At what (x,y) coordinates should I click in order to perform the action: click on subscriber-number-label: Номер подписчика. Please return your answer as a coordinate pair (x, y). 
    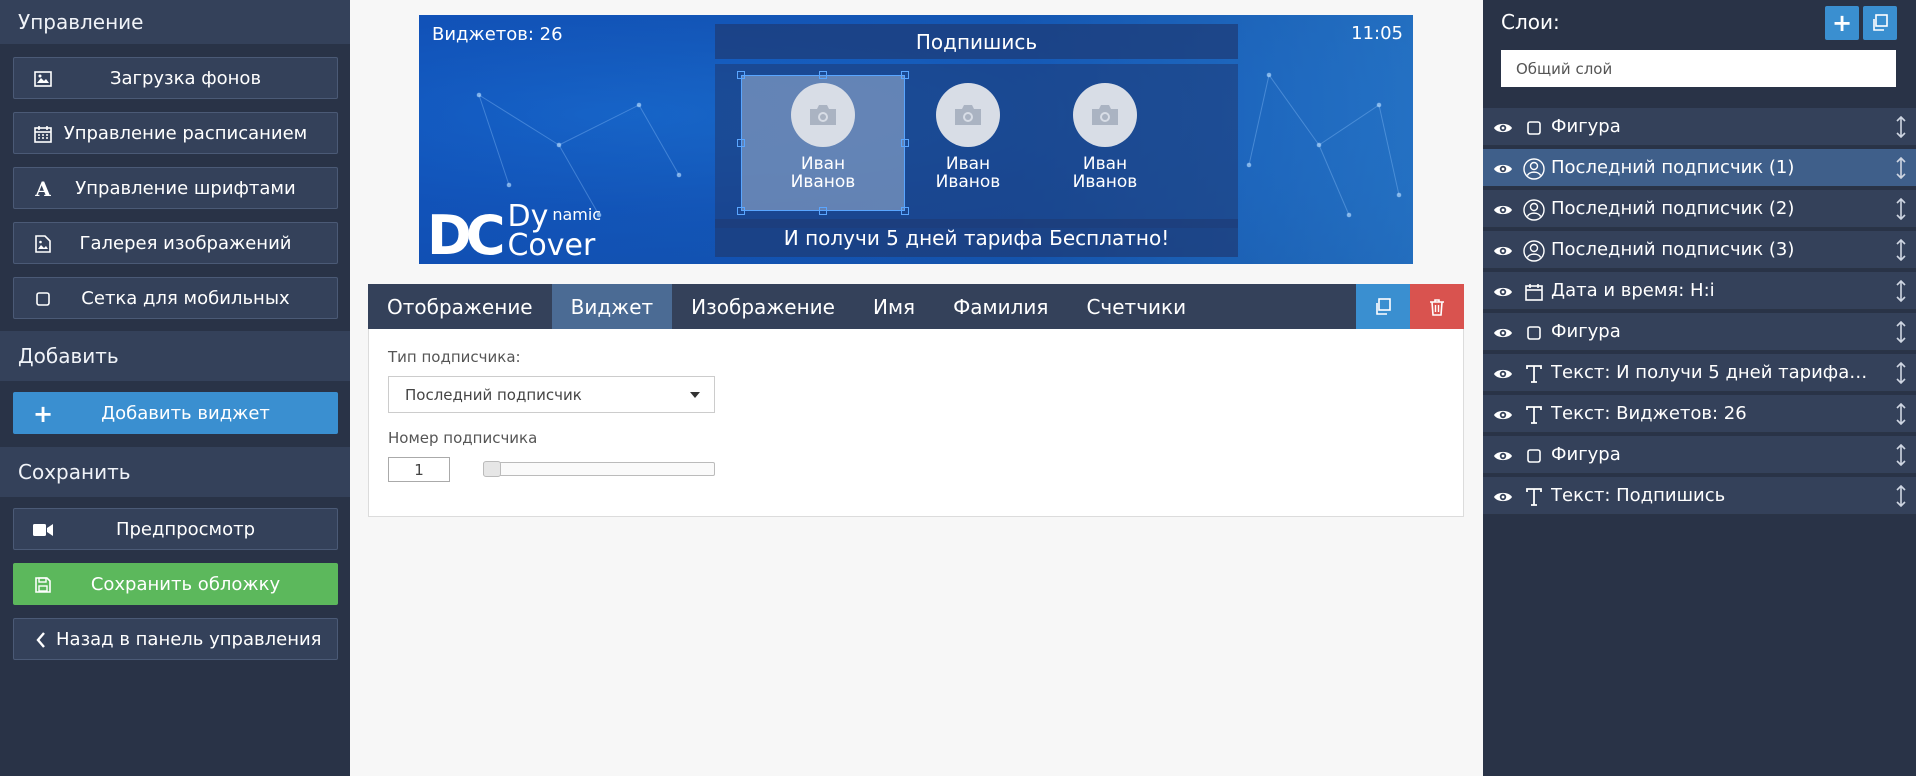
    Looking at the image, I should click on (463, 438).